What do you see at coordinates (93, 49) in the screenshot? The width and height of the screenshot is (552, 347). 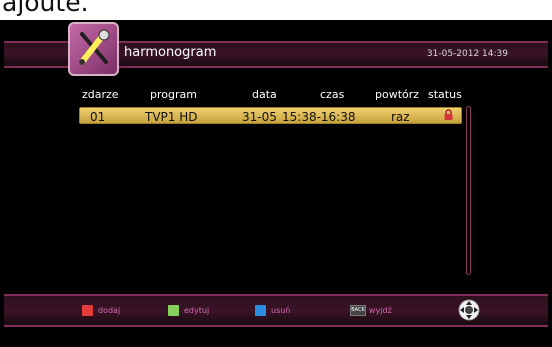 I see `app-icon` at bounding box center [93, 49].